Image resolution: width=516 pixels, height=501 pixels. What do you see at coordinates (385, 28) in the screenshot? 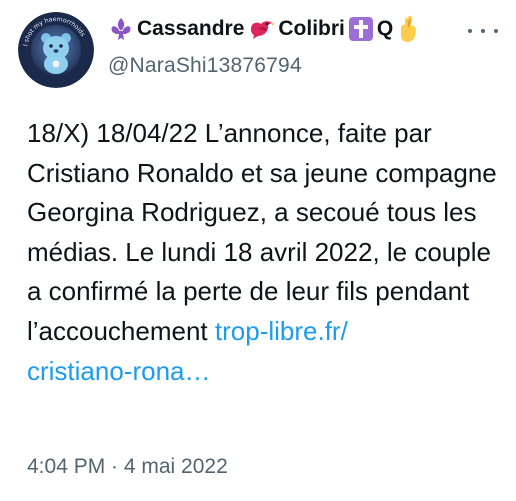
I see `display-name-part-3: Q` at bounding box center [385, 28].